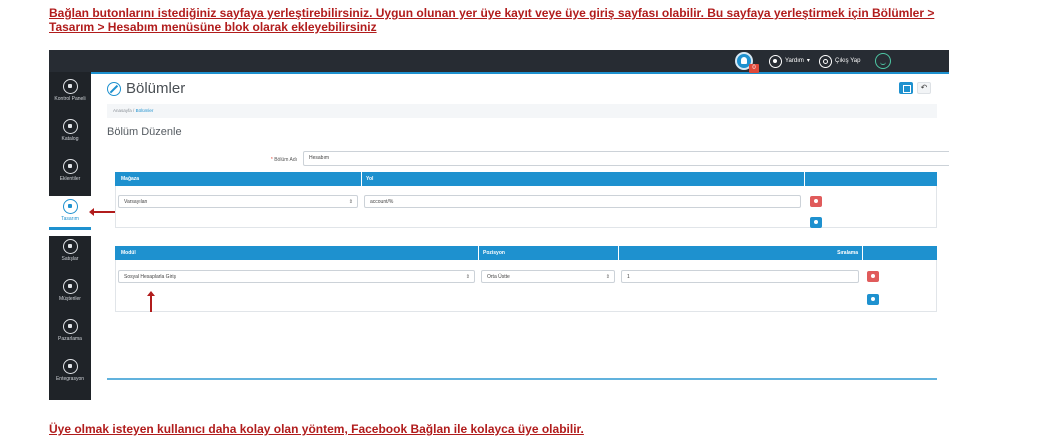 The height and width of the screenshot is (448, 1060). I want to click on required-mark: *, so click(271, 160).